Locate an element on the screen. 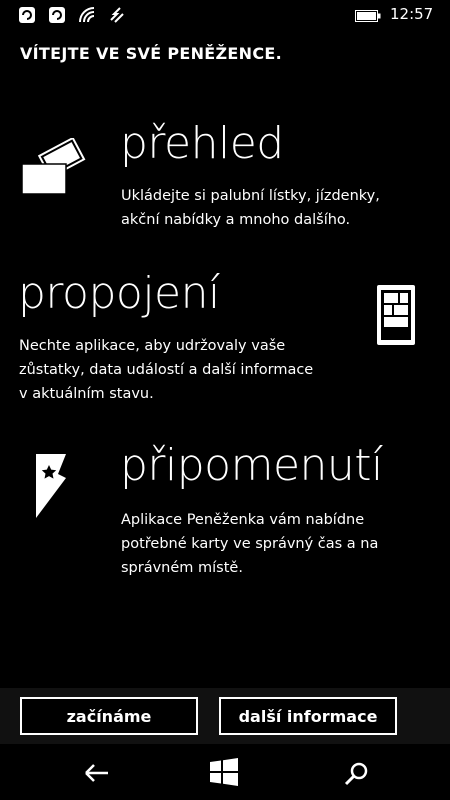 This screenshot has height=800, width=450. data-icon is located at coordinates (117, 15).